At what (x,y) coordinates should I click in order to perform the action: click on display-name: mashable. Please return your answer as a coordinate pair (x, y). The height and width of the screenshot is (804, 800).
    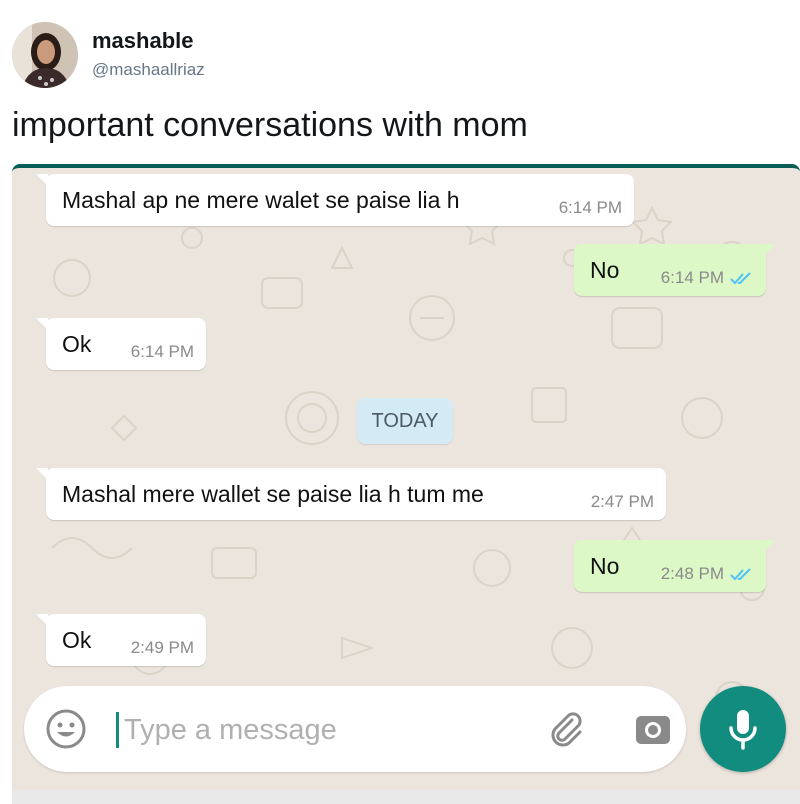
    Looking at the image, I should click on (143, 41).